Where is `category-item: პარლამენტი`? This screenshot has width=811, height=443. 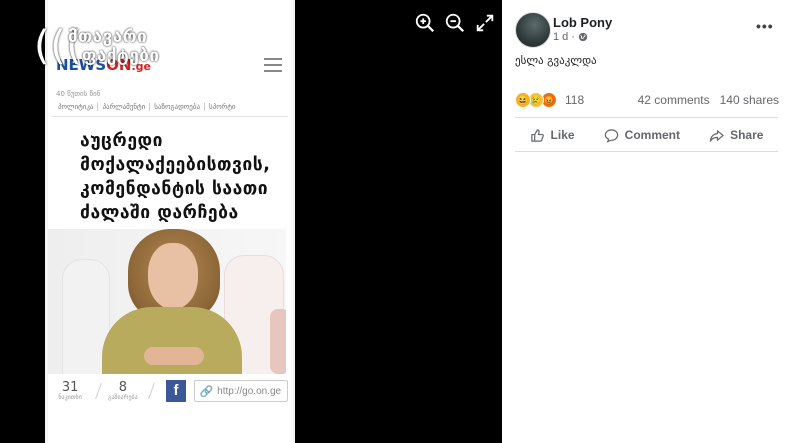
category-item: პარლამენტი is located at coordinates (124, 107).